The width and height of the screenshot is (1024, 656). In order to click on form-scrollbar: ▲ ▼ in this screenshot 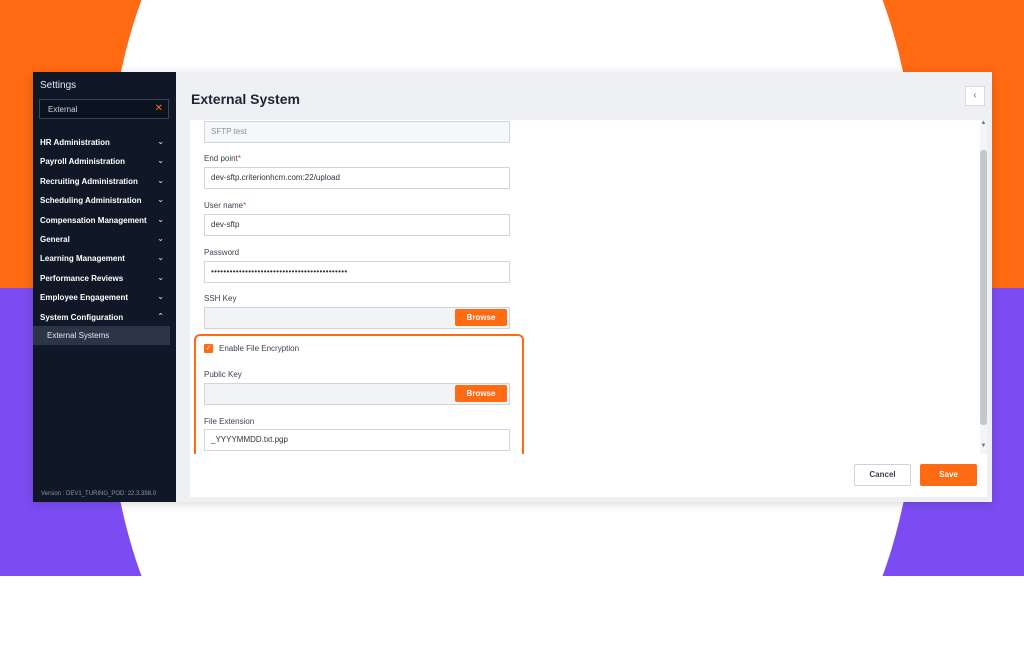, I will do `click(983, 287)`.